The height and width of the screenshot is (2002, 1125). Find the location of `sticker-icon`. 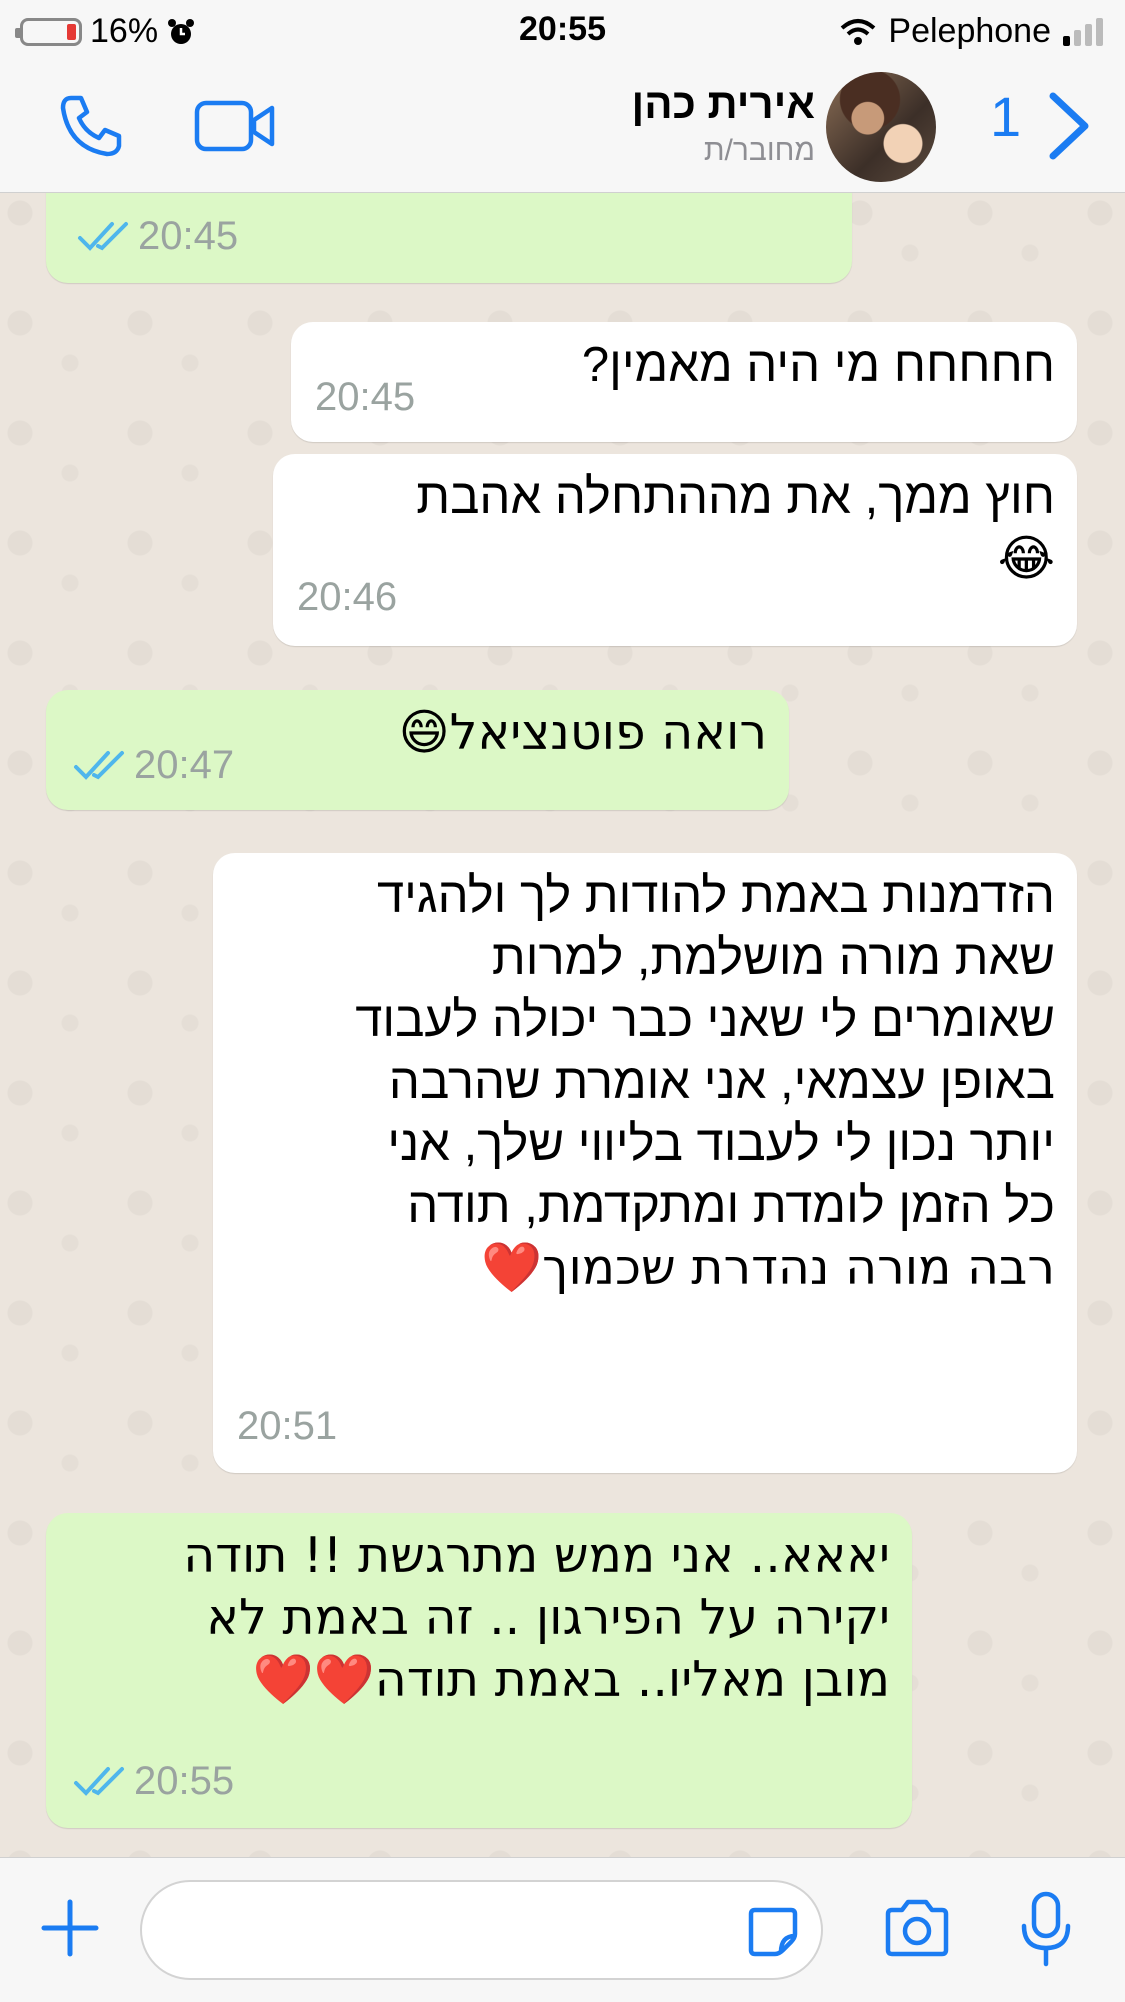

sticker-icon is located at coordinates (773, 1932).